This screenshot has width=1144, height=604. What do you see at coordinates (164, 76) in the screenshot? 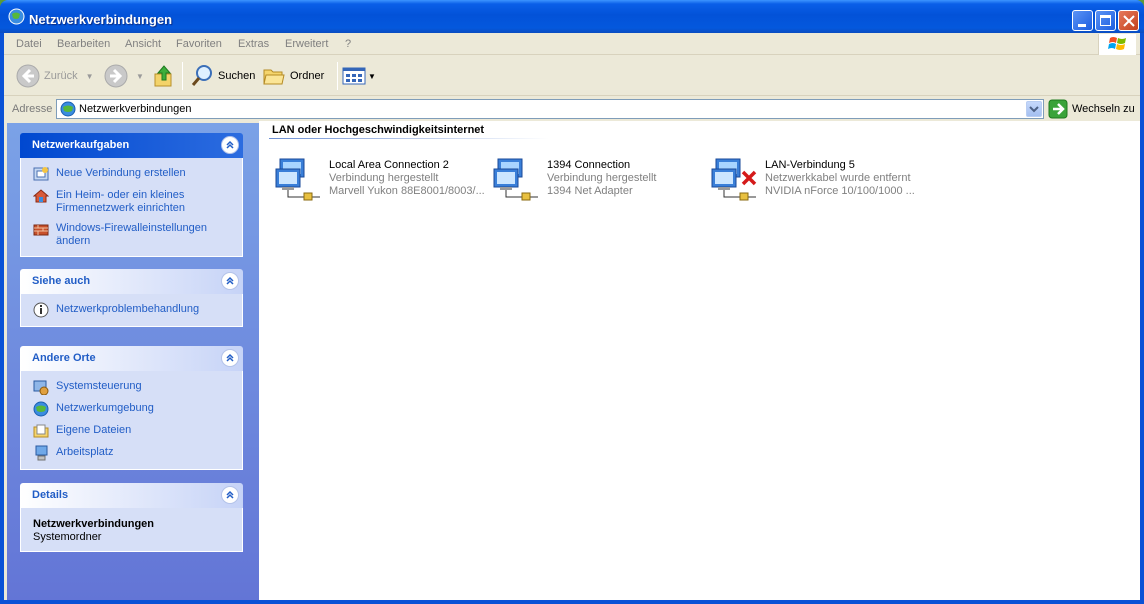
I see `up-folder-button` at bounding box center [164, 76].